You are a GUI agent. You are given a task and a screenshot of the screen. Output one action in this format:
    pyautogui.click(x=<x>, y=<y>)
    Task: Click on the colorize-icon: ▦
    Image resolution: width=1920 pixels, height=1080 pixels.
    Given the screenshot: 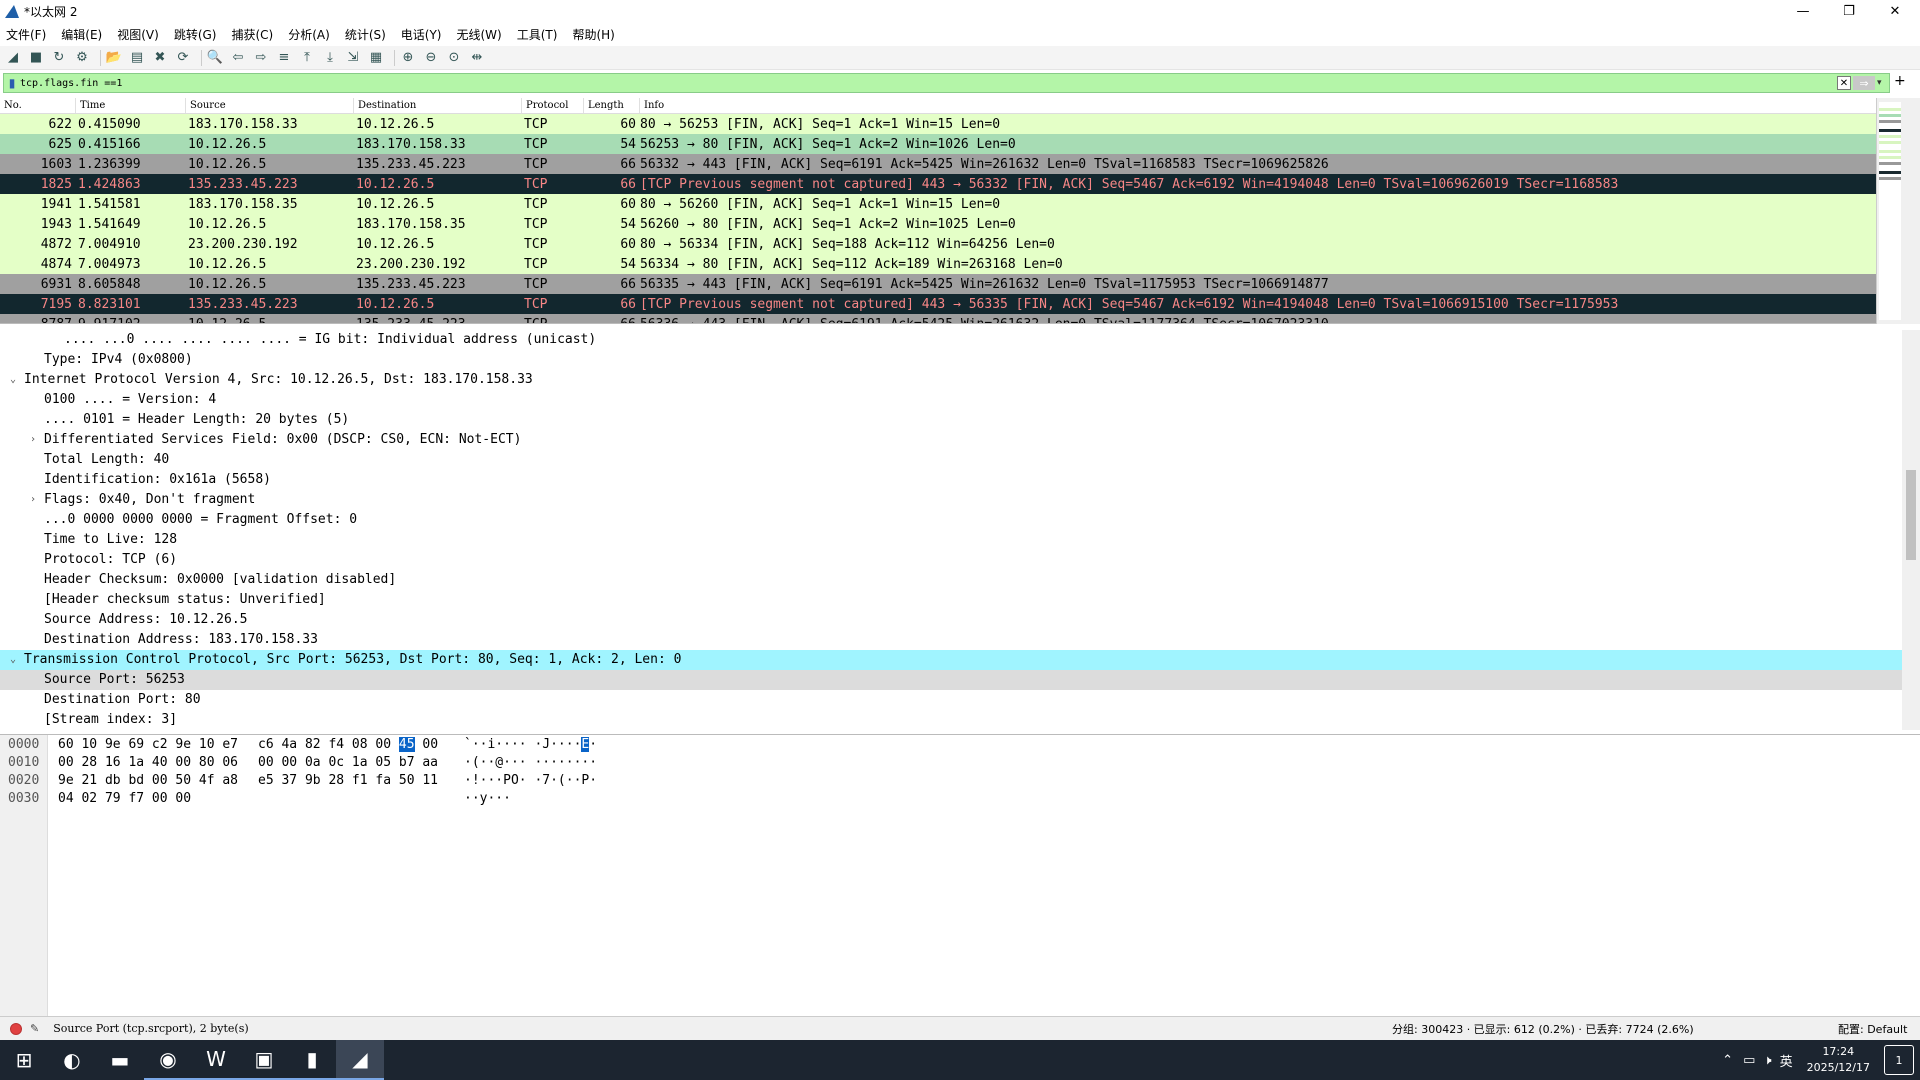 What is the action you would take?
    pyautogui.click(x=376, y=58)
    